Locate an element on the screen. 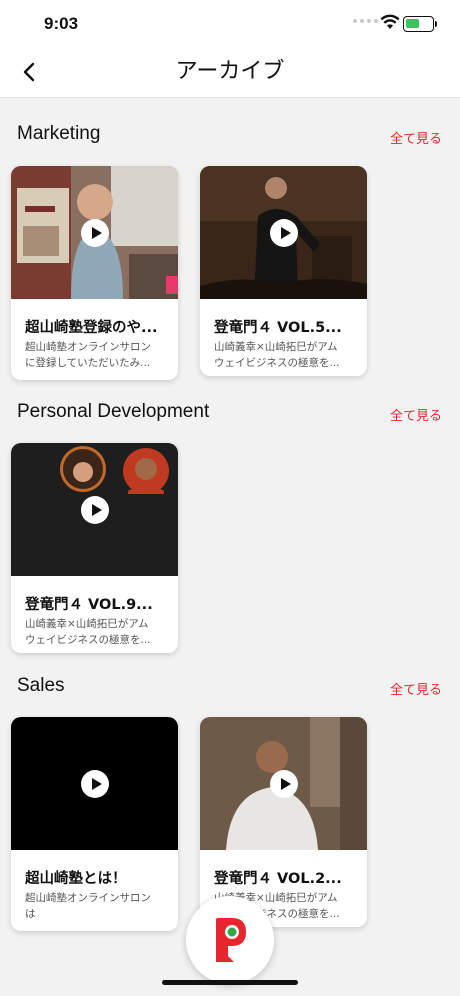  wifi-icon is located at coordinates (390, 21).